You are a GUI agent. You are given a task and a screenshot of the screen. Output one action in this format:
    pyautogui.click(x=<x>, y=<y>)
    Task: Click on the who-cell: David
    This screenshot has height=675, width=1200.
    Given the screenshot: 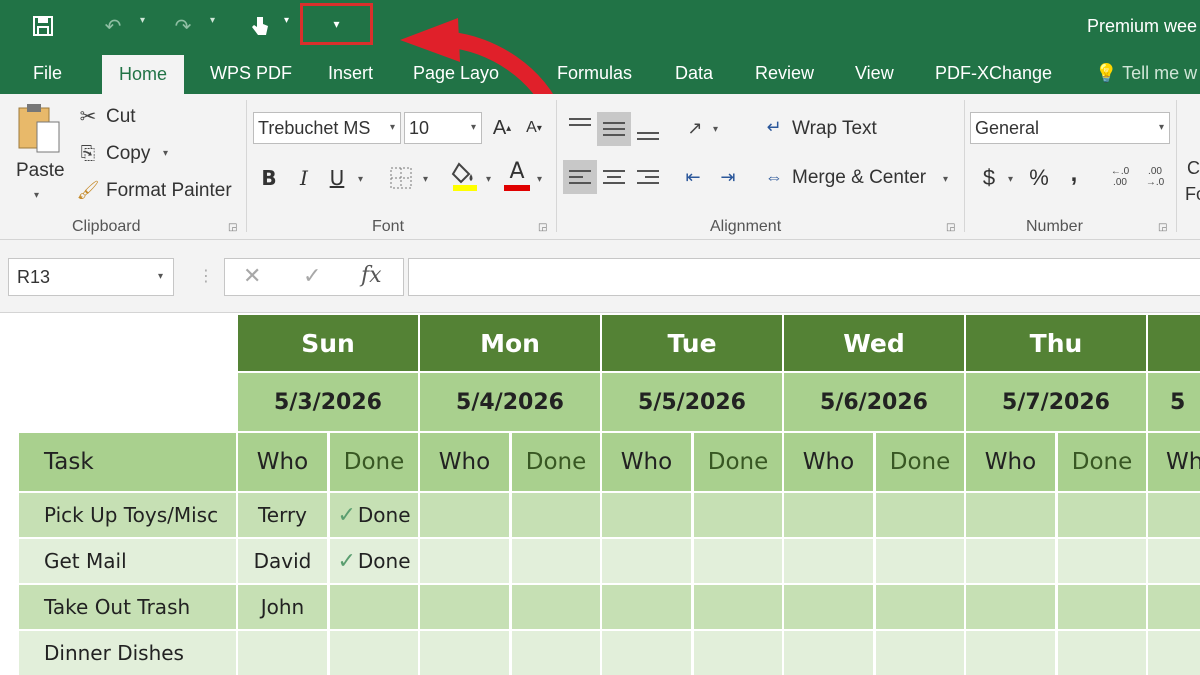 What is the action you would take?
    pyautogui.click(x=282, y=561)
    